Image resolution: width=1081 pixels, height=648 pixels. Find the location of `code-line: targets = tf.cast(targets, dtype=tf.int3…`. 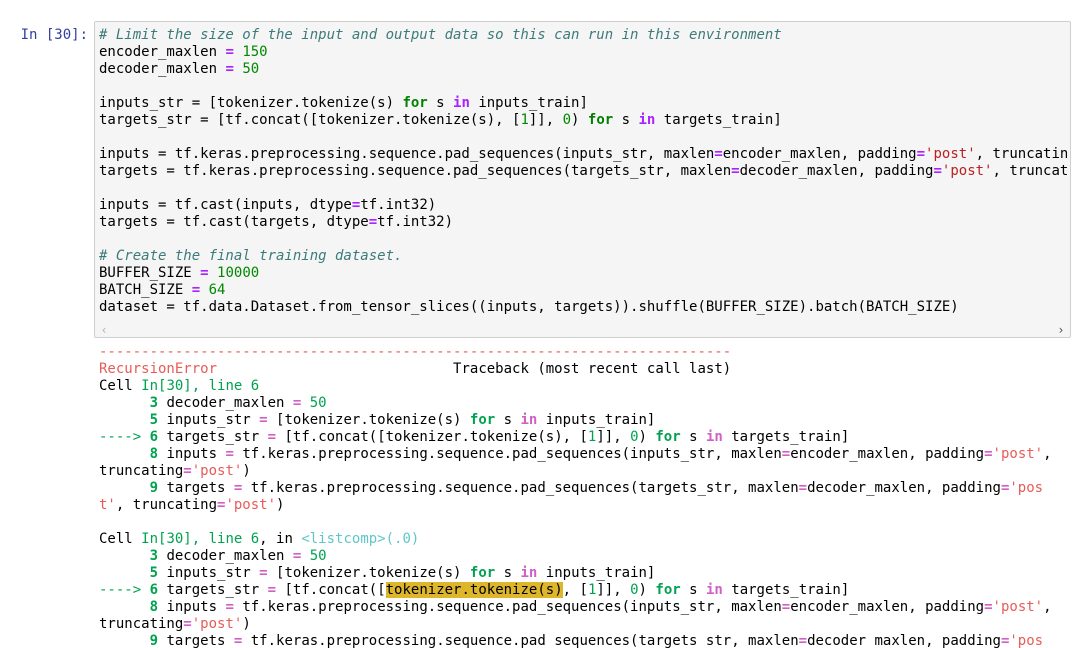

code-line: targets = tf.cast(targets, dtype=tf.int3… is located at coordinates (276, 222).